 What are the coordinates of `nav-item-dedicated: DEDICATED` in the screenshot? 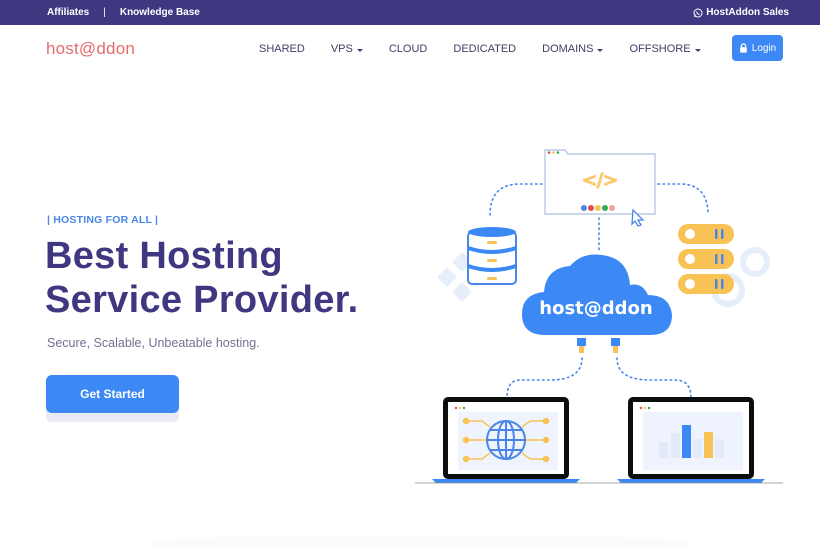 It's located at (484, 49).